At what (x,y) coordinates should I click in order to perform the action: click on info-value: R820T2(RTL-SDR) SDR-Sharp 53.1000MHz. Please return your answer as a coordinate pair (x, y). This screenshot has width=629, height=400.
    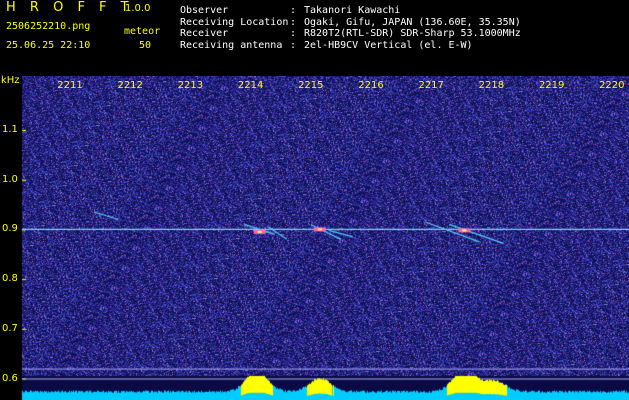
    Looking at the image, I should click on (412, 34).